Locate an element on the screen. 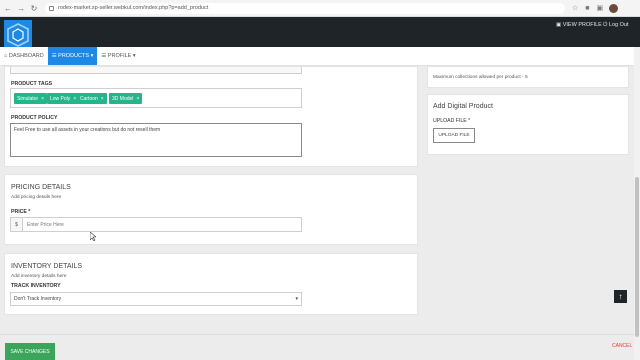  tag-chip: 3D Model × is located at coordinates (126, 98).